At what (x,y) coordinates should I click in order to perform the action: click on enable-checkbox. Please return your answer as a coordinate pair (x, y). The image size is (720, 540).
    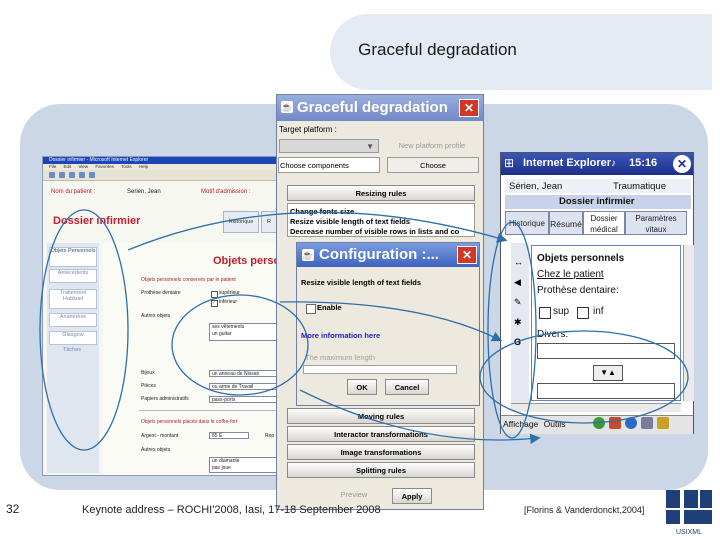
    Looking at the image, I should click on (311, 309).